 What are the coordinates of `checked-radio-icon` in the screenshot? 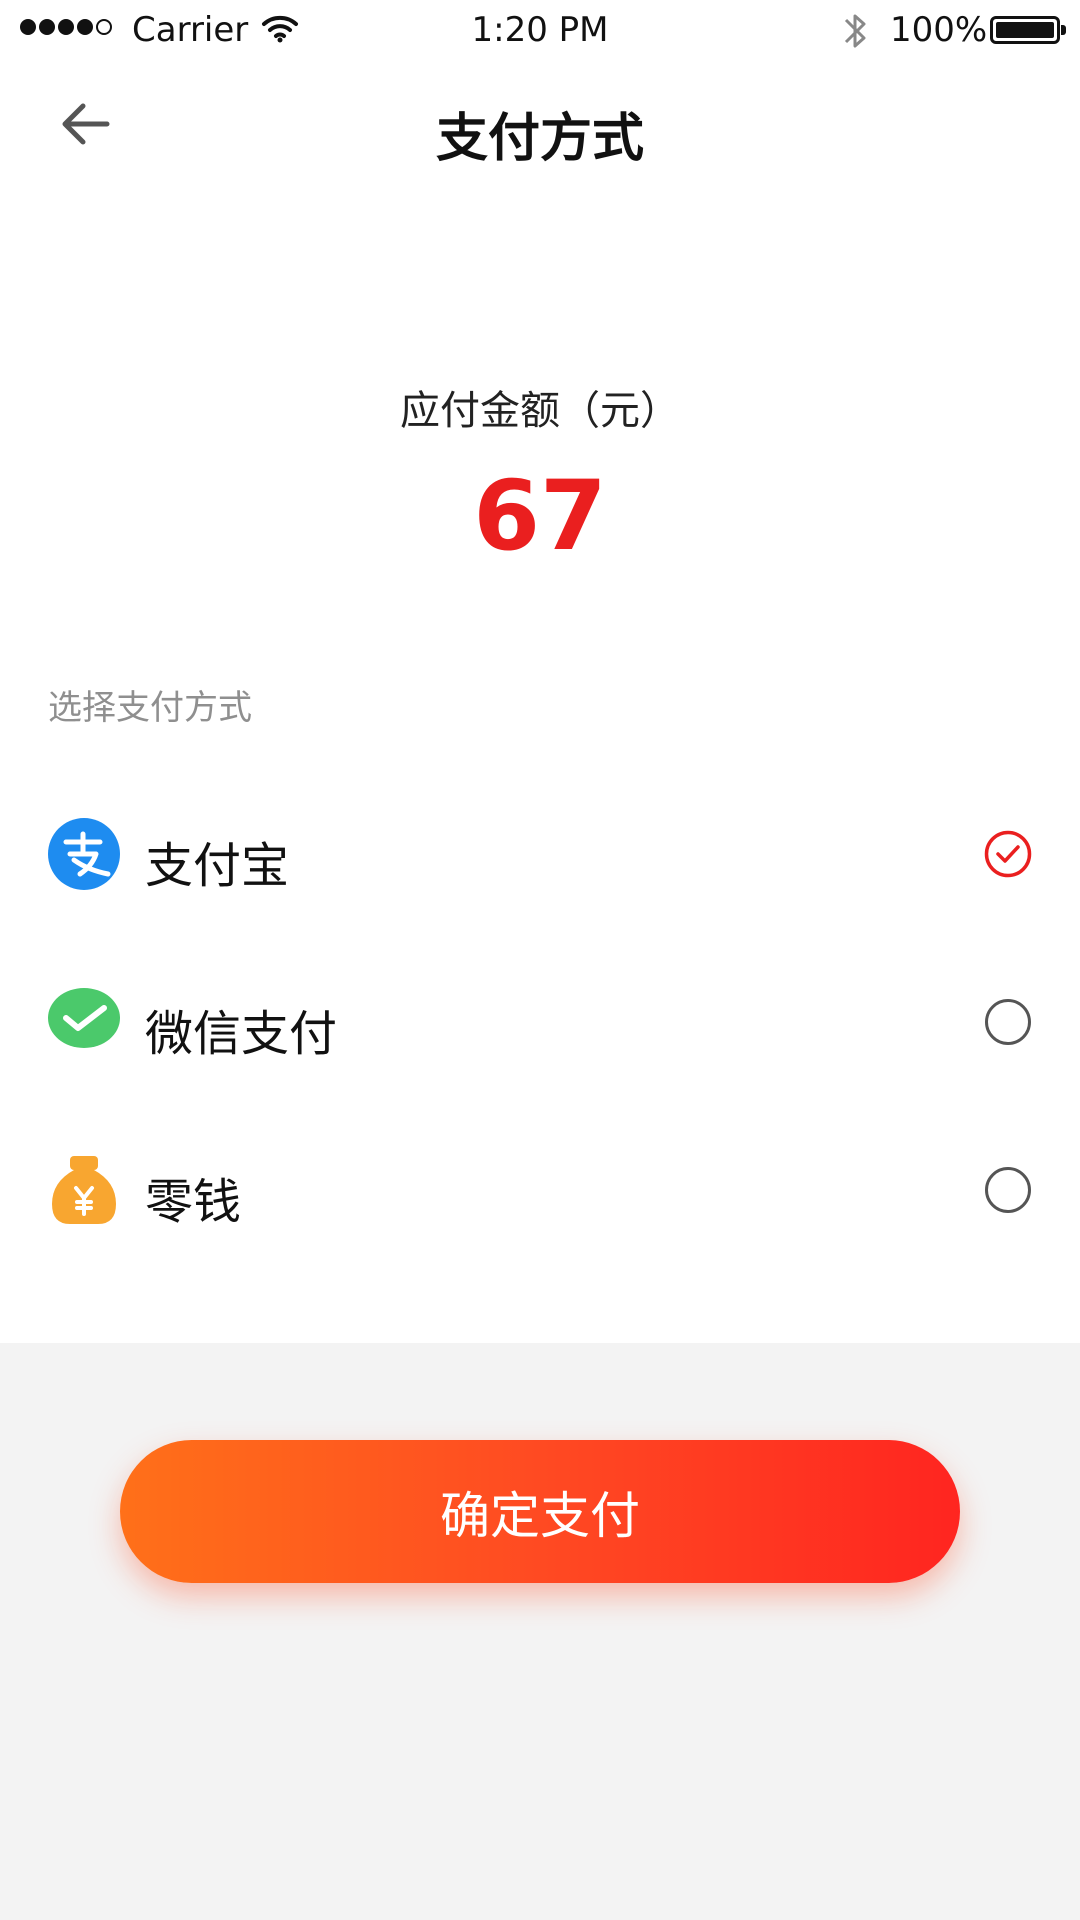 It's located at (1008, 854).